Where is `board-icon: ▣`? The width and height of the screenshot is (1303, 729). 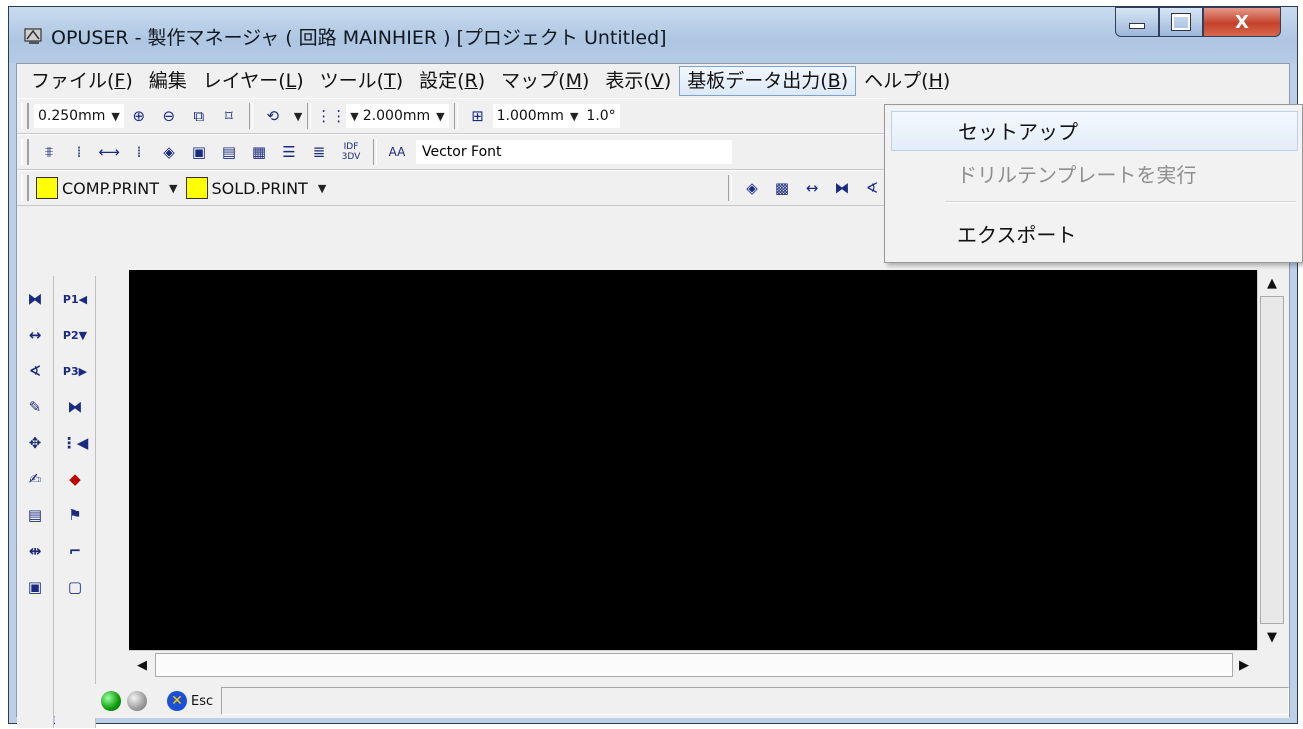 board-icon: ▣ is located at coordinates (199, 152).